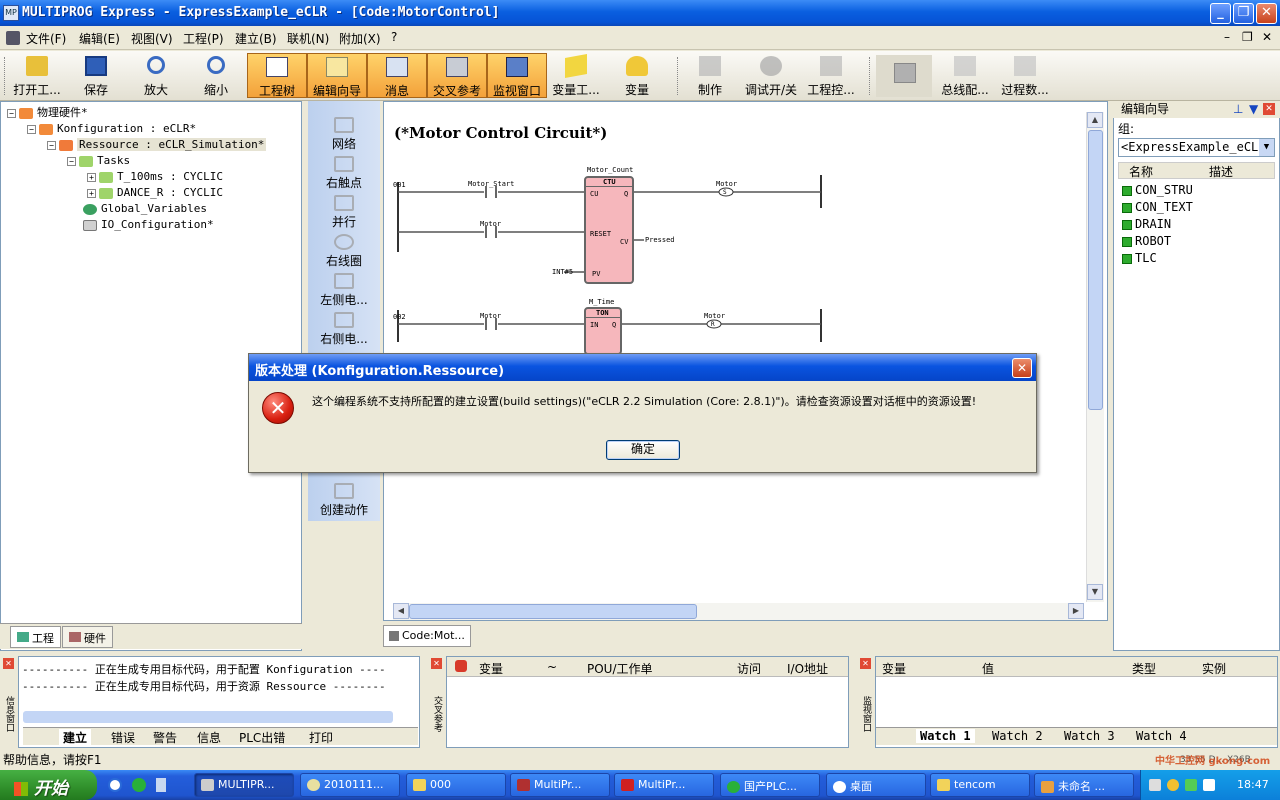 The image size is (1280, 800). Describe the element at coordinates (1247, 37) in the screenshot. I see `mdi-restore-button: ❐` at that location.